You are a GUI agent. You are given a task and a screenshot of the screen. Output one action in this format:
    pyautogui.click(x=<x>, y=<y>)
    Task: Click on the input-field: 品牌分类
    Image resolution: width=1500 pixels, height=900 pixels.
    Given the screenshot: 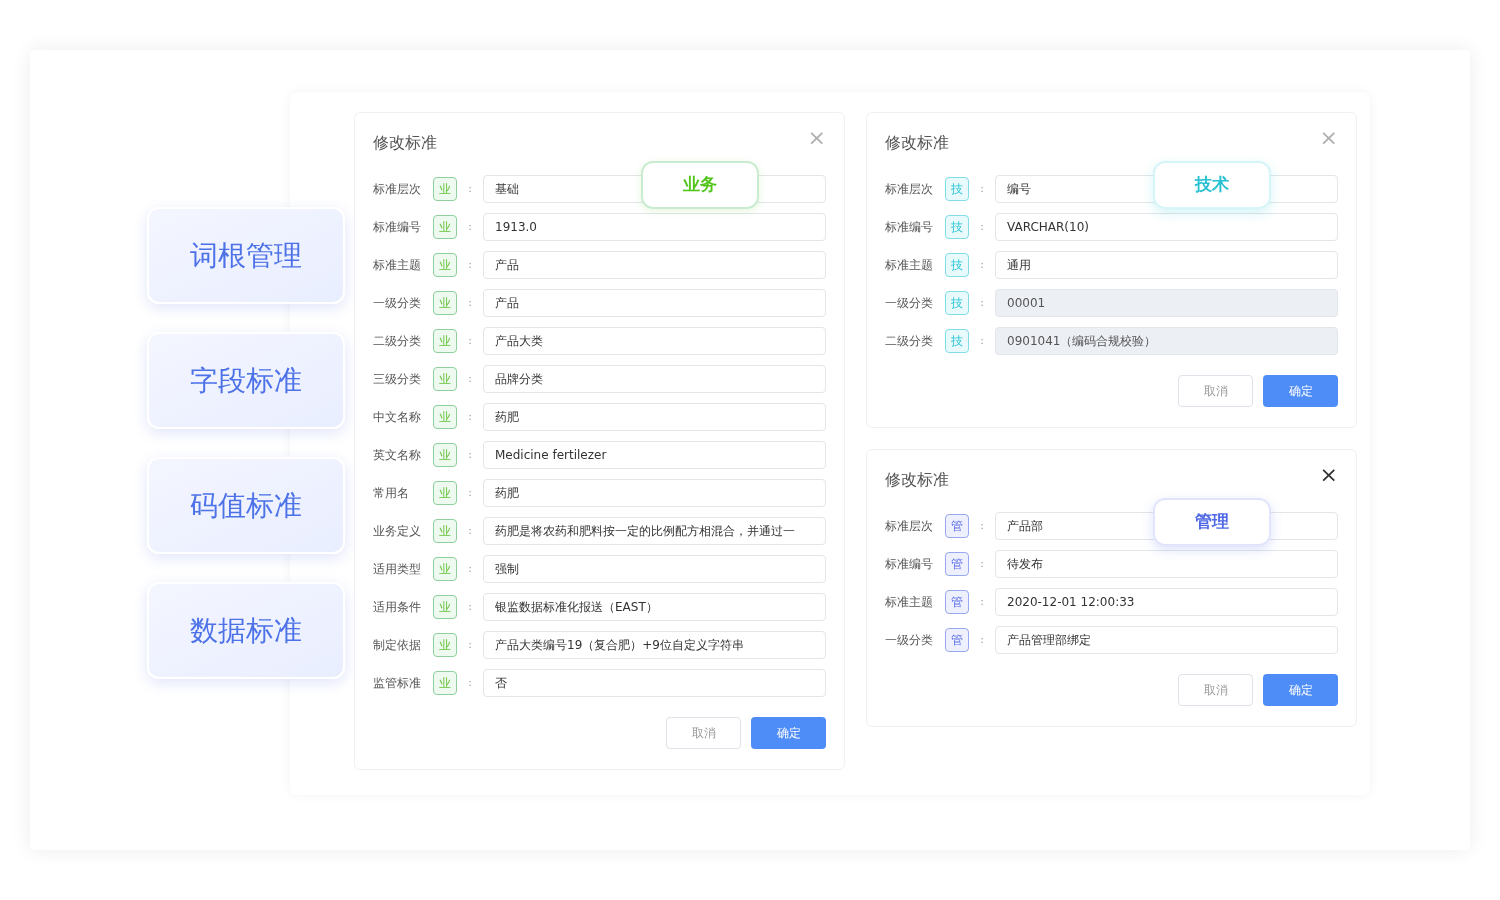 What is the action you would take?
    pyautogui.click(x=654, y=379)
    